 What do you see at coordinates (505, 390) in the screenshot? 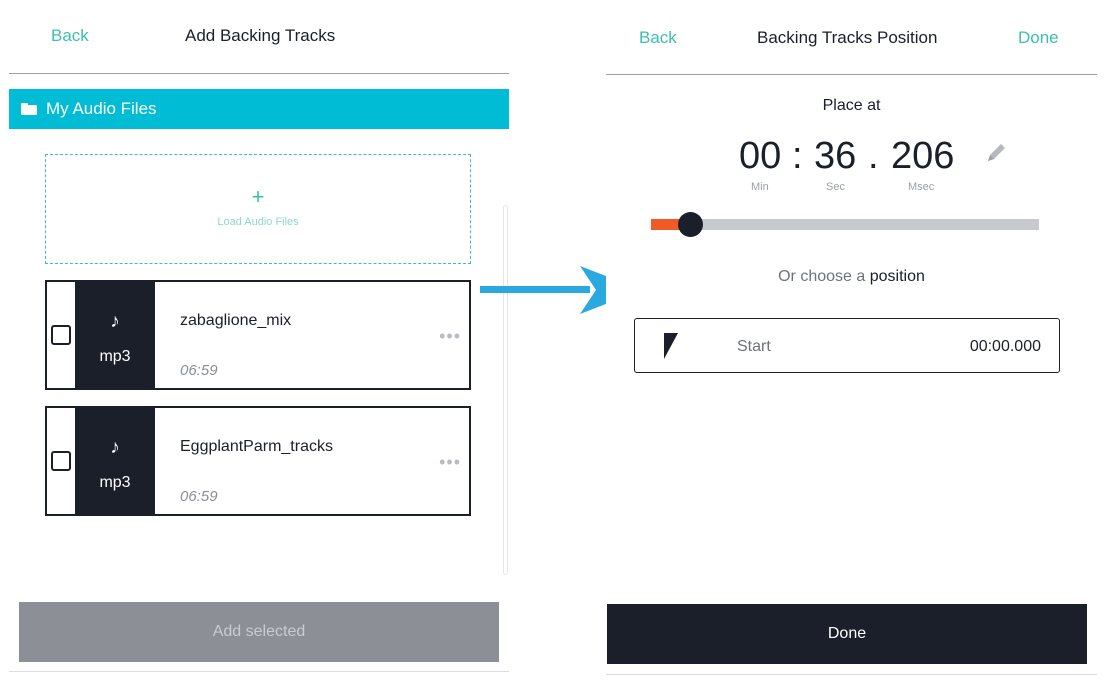
I see `scrollbar` at bounding box center [505, 390].